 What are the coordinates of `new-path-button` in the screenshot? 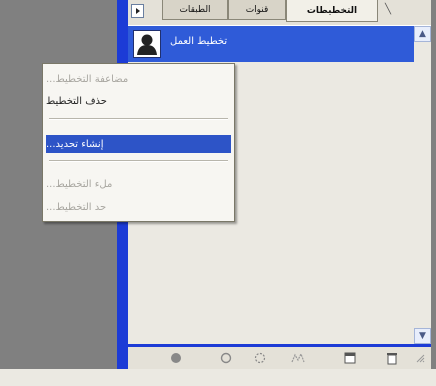 It's located at (350, 358).